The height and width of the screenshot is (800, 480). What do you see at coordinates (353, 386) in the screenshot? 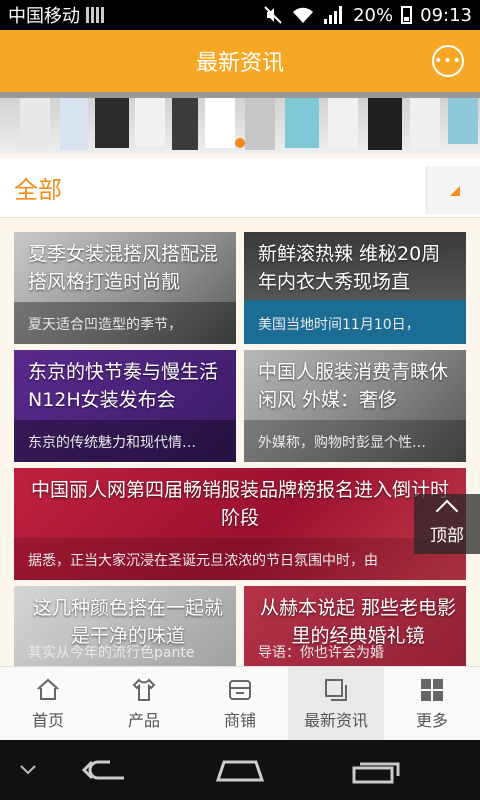
I see `news-title: 中国人服装消费青睐休闲风 外媒：奢侈` at bounding box center [353, 386].